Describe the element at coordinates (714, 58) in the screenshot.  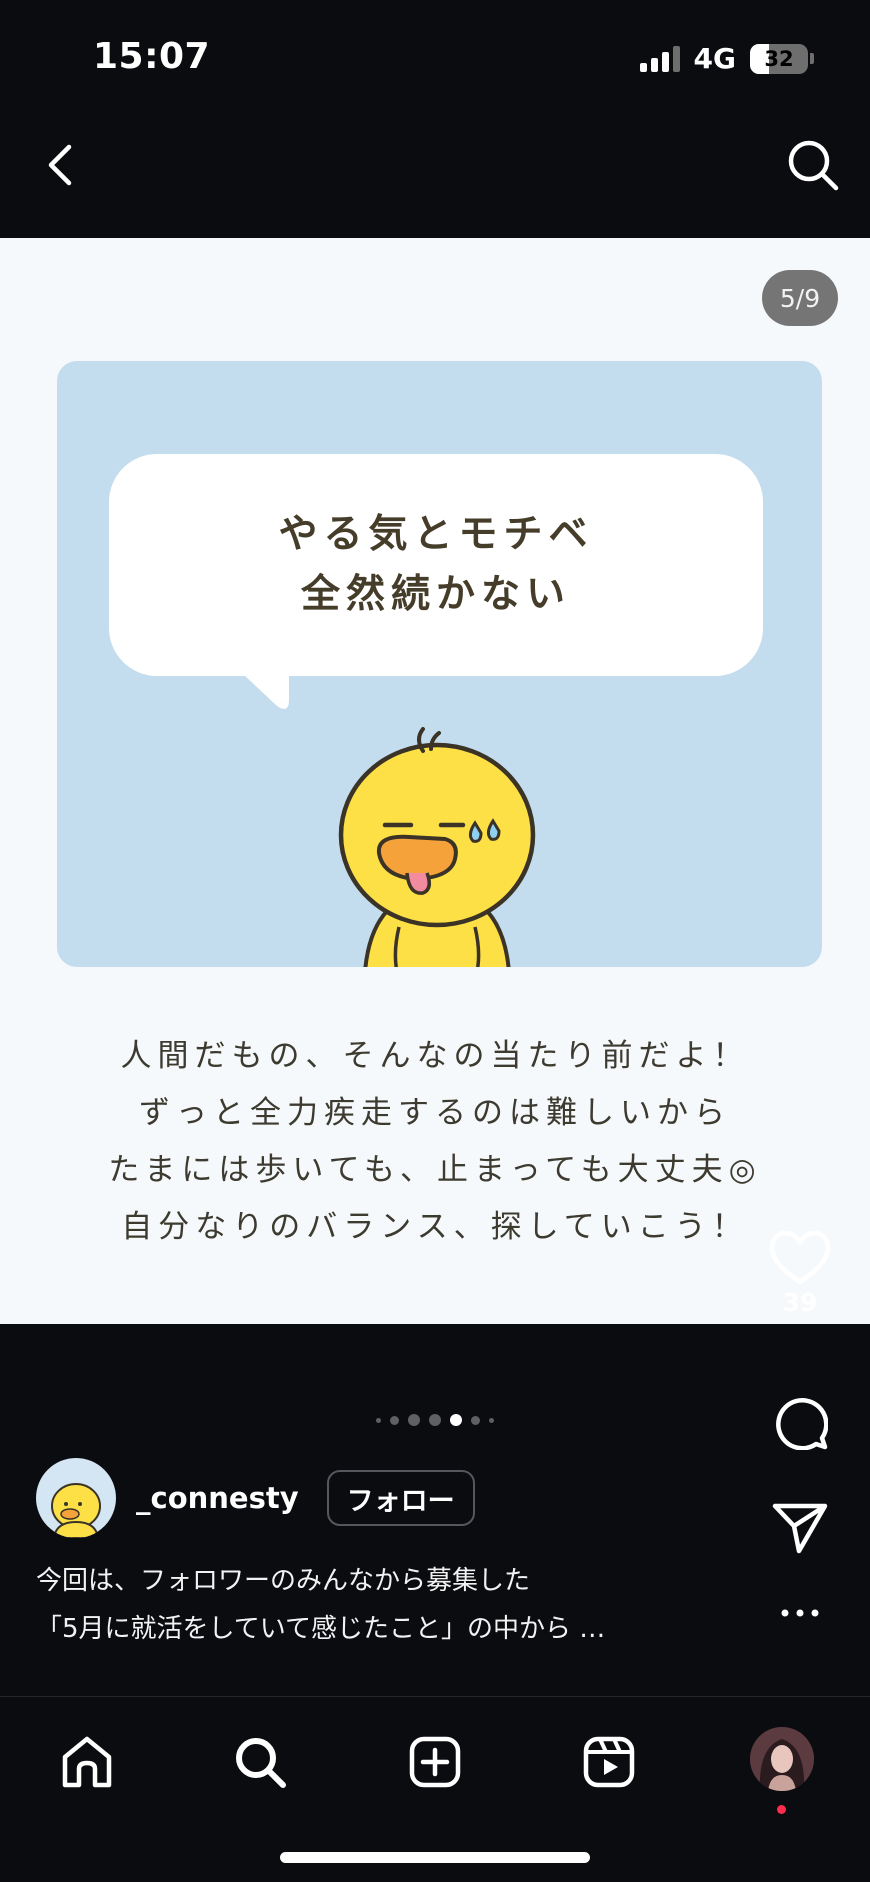
I see `network-type: 4G` at that location.